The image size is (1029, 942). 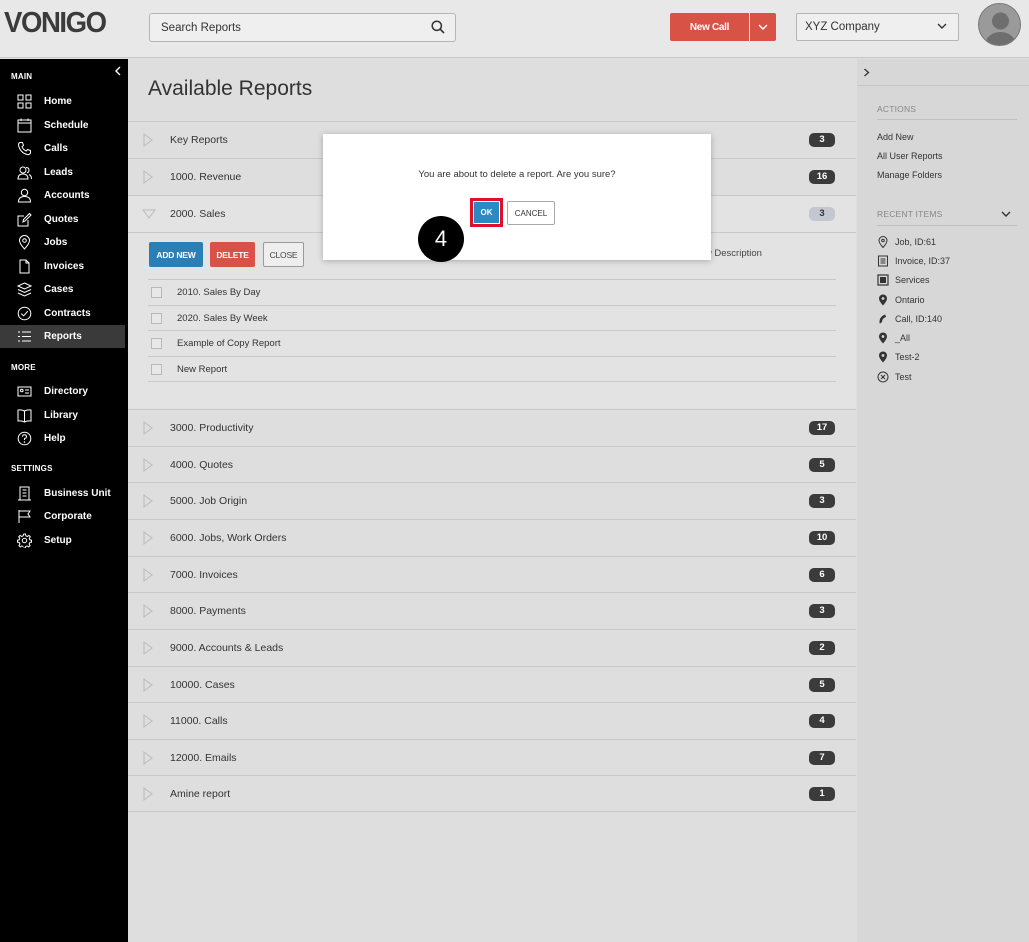 What do you see at coordinates (62, 415) in the screenshot?
I see `sidebar-item-library: Library` at bounding box center [62, 415].